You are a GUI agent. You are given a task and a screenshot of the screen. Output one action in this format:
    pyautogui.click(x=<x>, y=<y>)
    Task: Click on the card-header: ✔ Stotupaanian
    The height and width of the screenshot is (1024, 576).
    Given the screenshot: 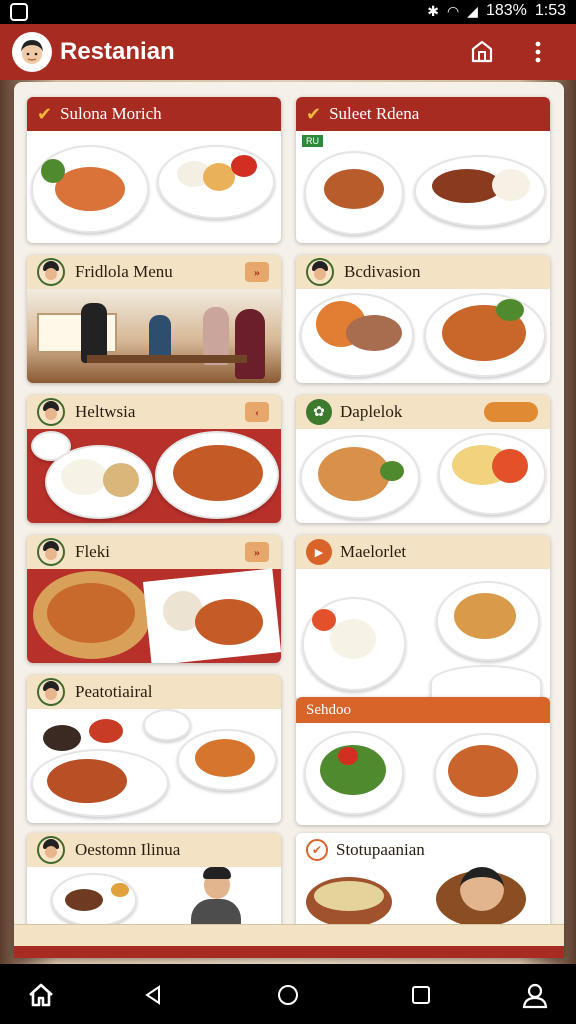 What is the action you would take?
    pyautogui.click(x=423, y=850)
    